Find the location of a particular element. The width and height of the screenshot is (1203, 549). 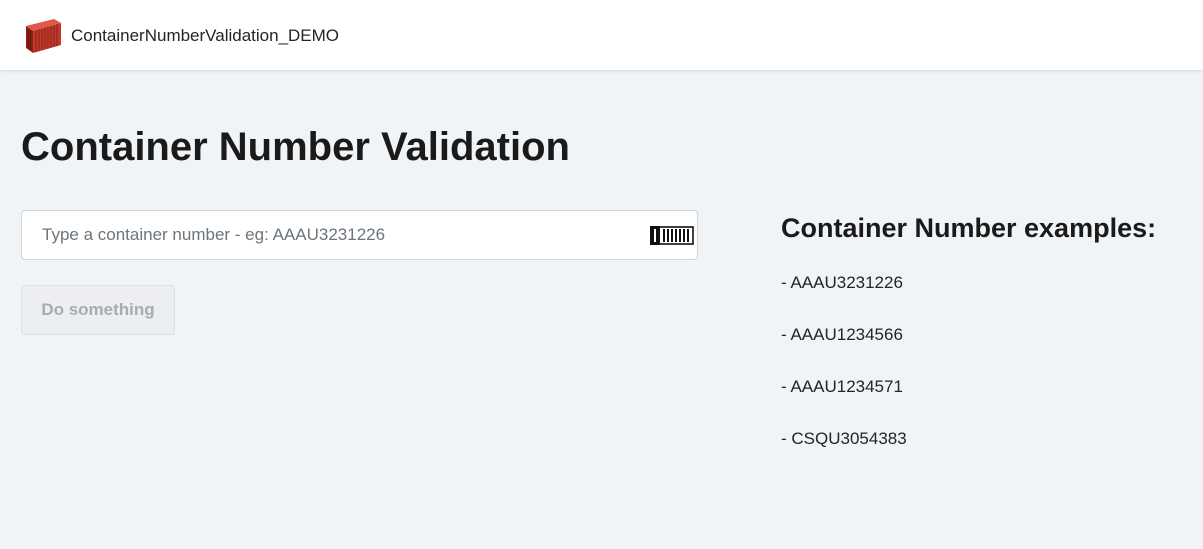

navbar-brand: ContainerNumberValidation_DEMO is located at coordinates (179, 35).